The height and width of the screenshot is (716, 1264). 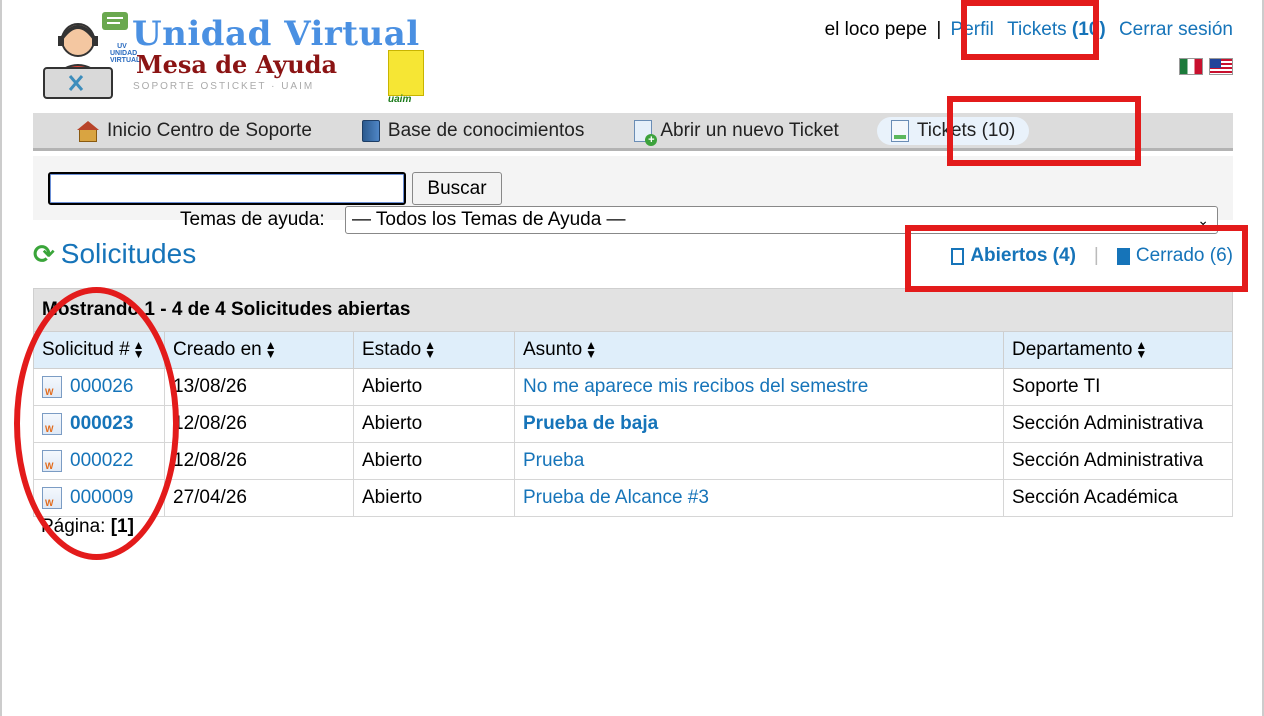 What do you see at coordinates (88, 131) in the screenshot?
I see `home-icon` at bounding box center [88, 131].